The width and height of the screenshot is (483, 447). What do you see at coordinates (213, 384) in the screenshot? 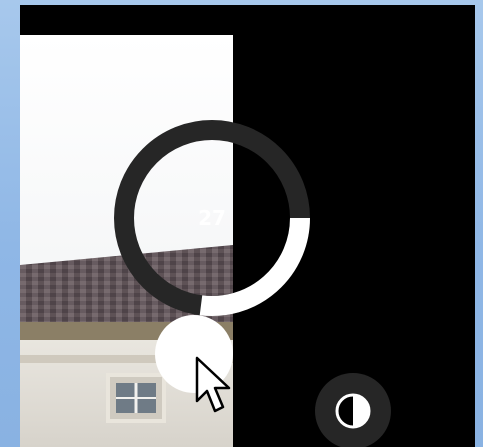
I see `mouse-pointer-icon` at bounding box center [213, 384].